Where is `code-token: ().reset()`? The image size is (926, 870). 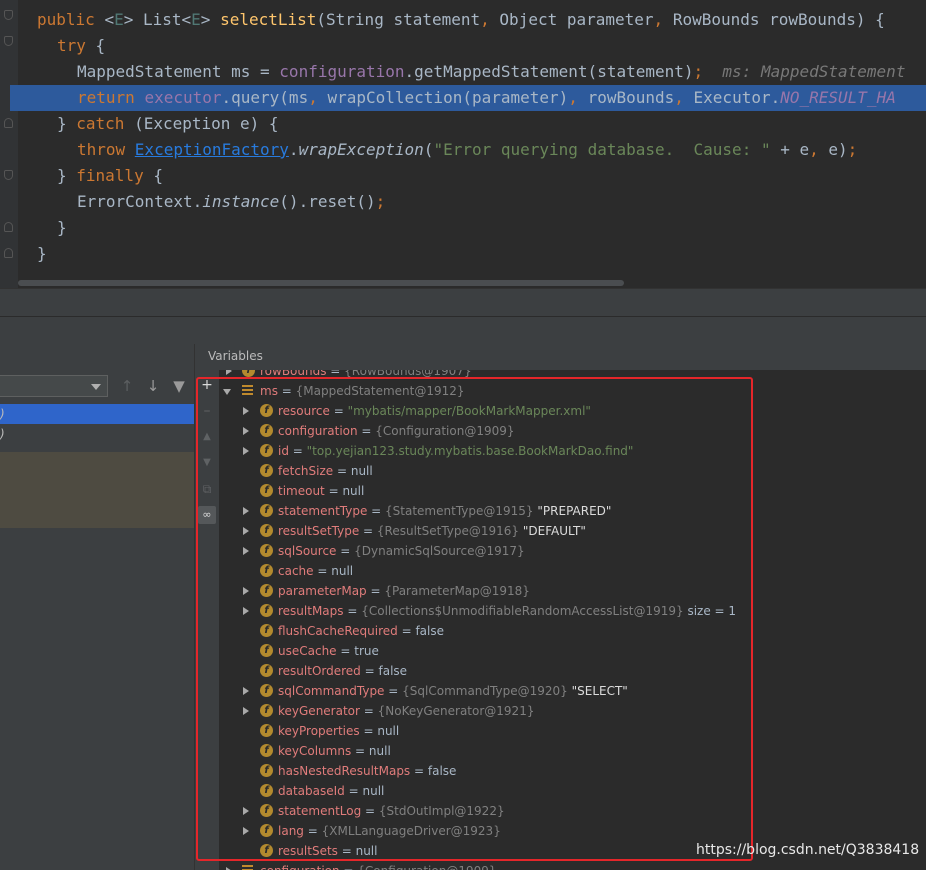 code-token: ().reset() is located at coordinates (327, 201).